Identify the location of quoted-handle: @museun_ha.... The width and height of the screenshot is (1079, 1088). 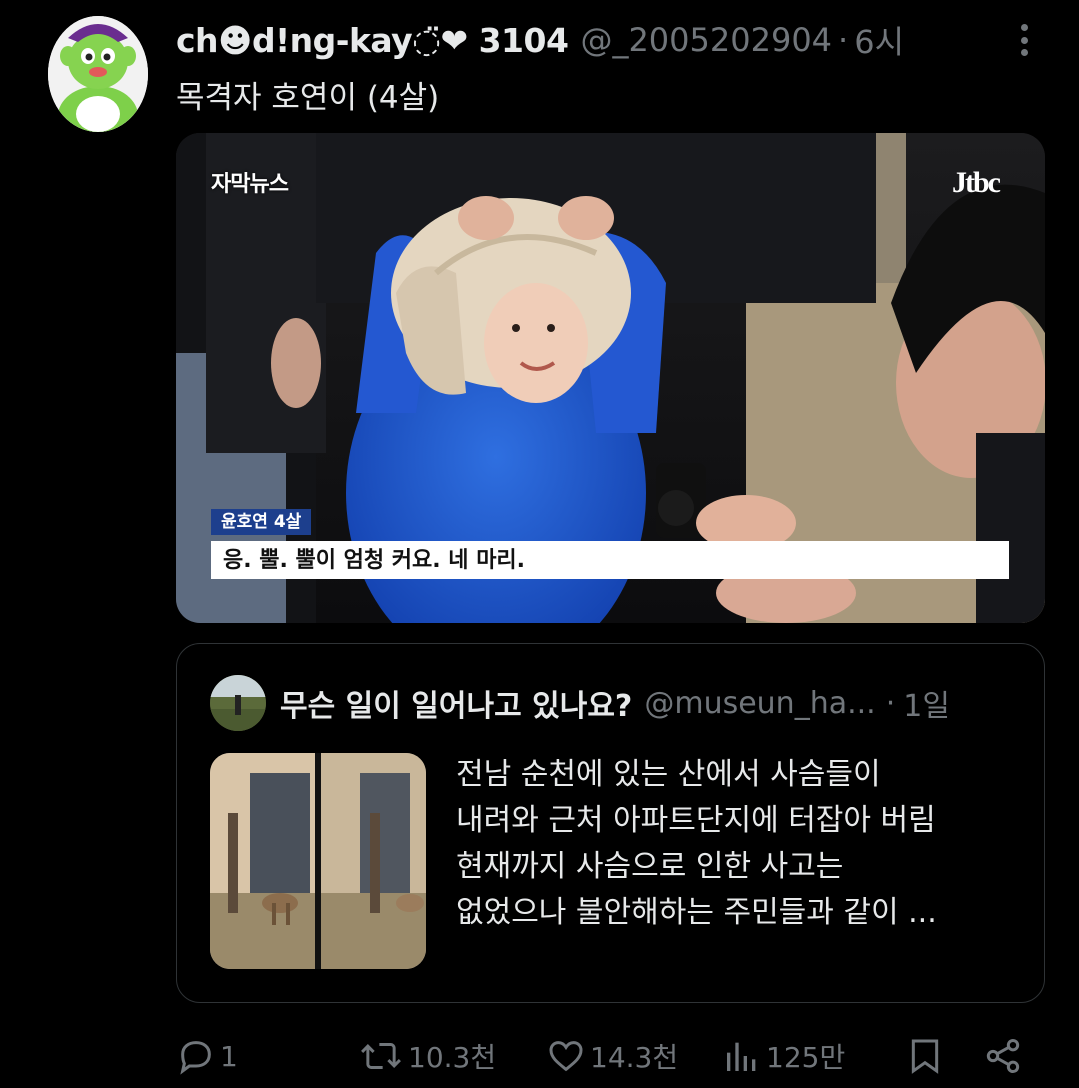
(759, 703).